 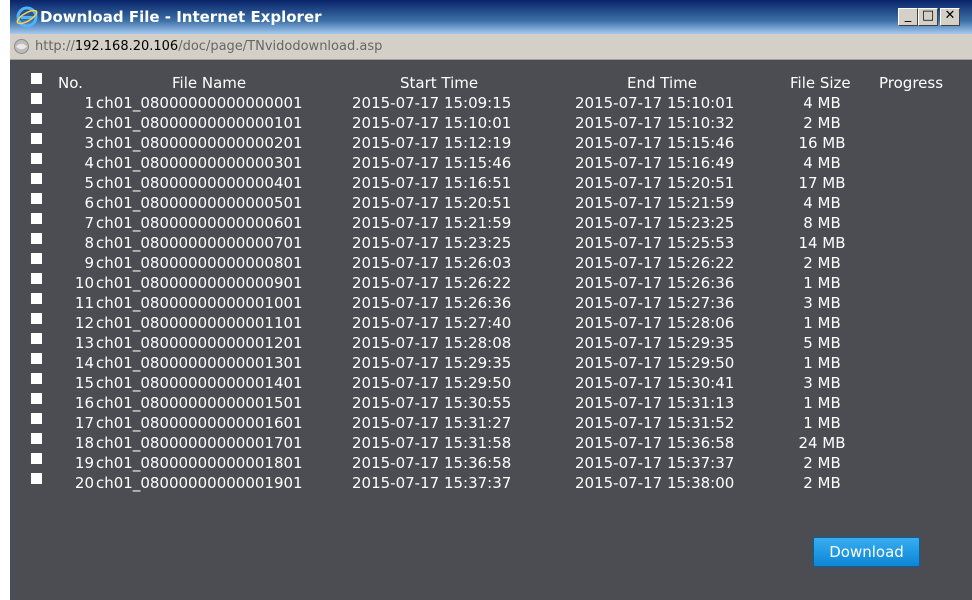 I want to click on row-file-name: ch01_08000000000001901, so click(x=199, y=483).